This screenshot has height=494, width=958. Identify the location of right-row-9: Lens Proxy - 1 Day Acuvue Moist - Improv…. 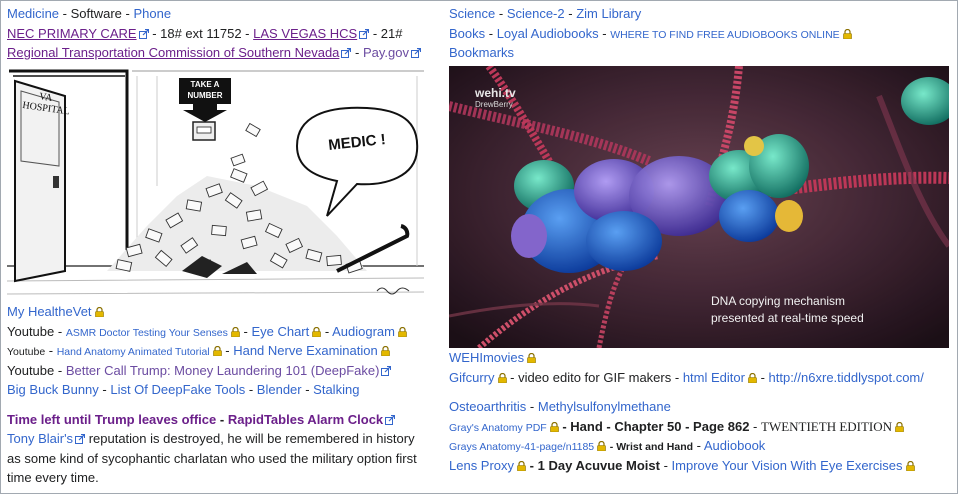
(701, 466).